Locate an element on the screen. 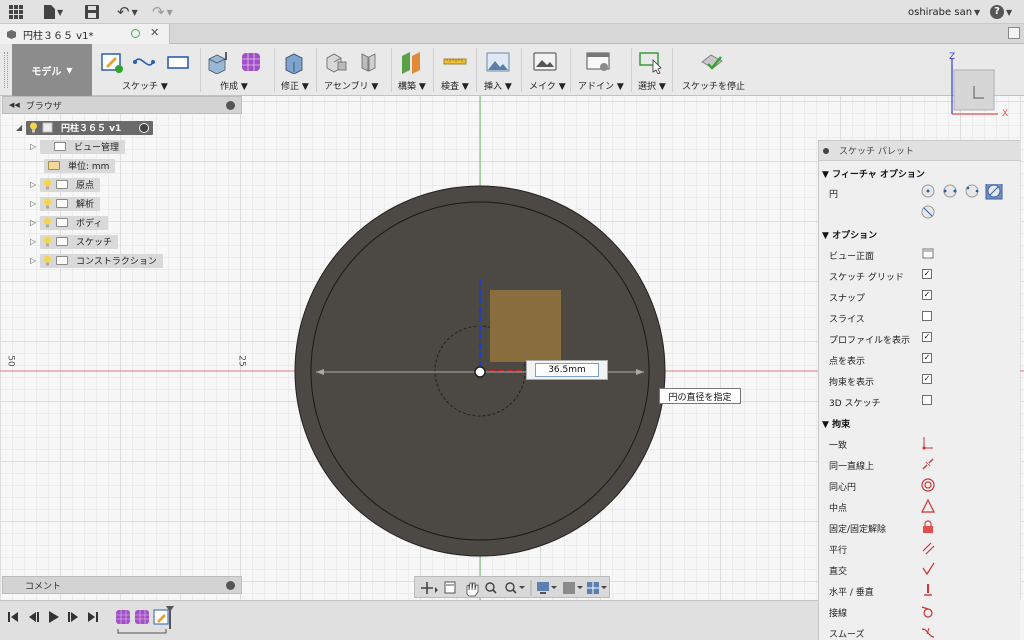  center-point is located at coordinates (480, 372).